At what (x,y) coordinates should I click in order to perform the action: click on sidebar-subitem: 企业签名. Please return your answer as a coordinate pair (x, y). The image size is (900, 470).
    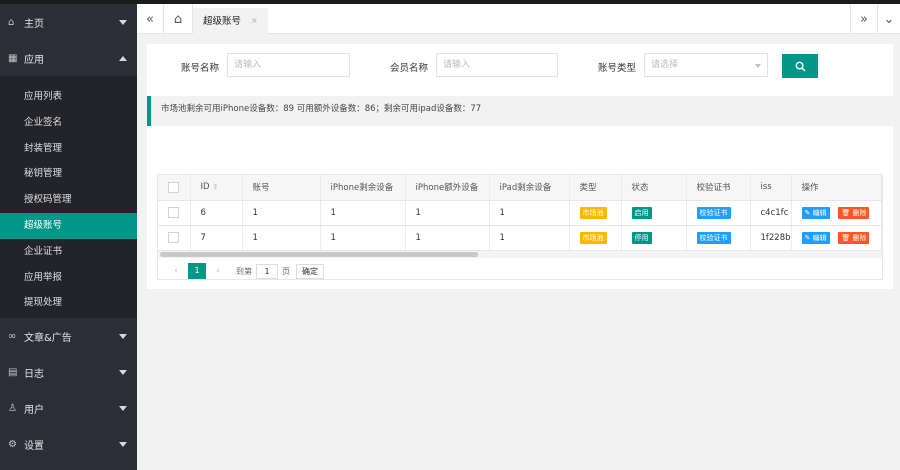
    Looking at the image, I should click on (68, 123).